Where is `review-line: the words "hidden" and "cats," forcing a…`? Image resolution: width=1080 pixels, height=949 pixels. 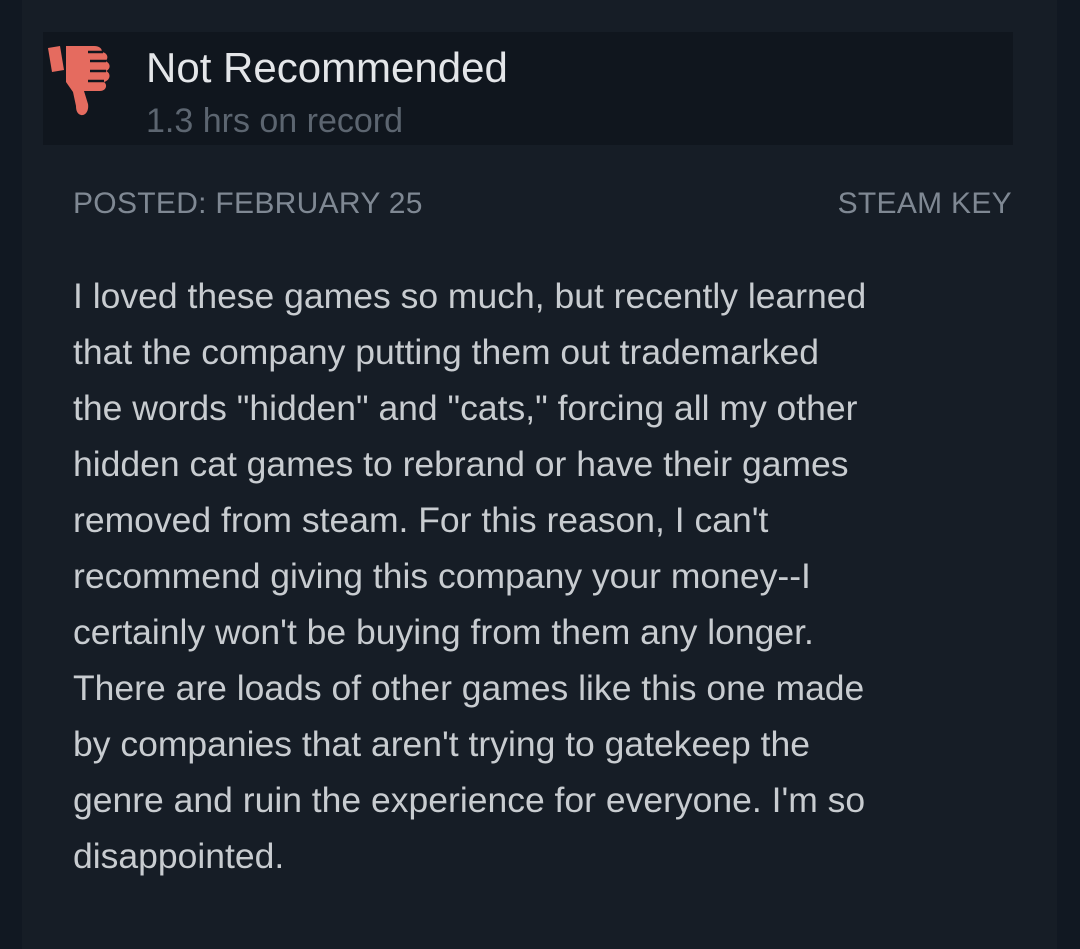 review-line: the words "hidden" and "cats," forcing a… is located at coordinates (465, 408).